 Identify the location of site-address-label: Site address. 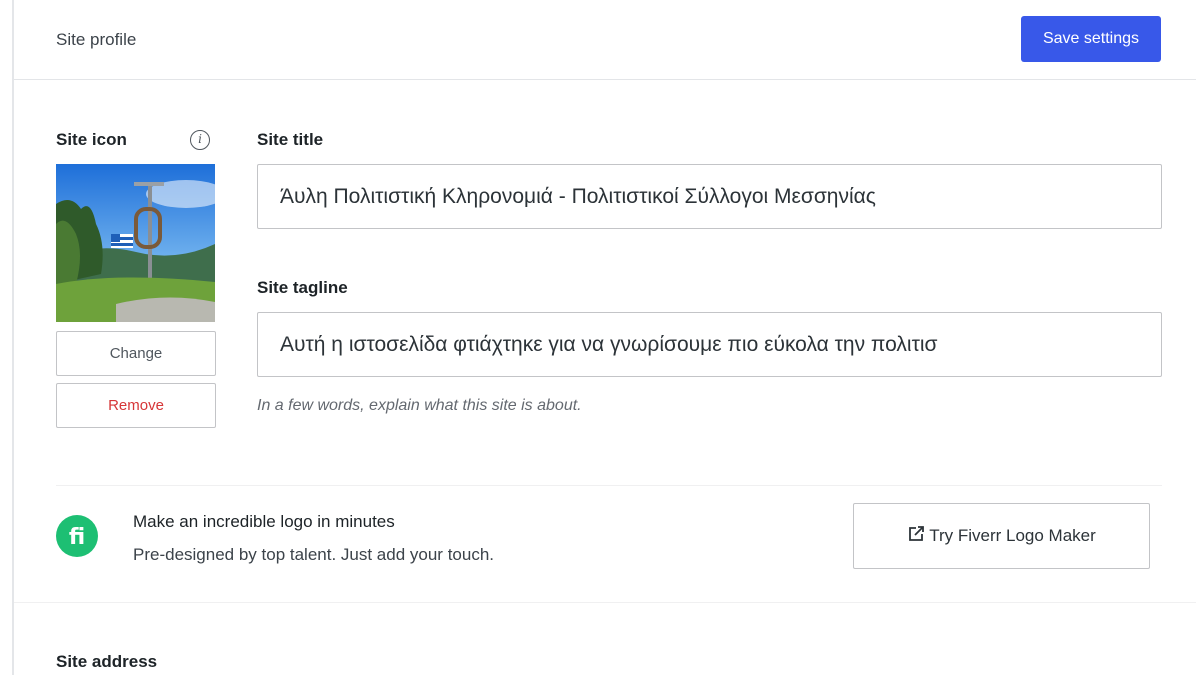
(107, 661).